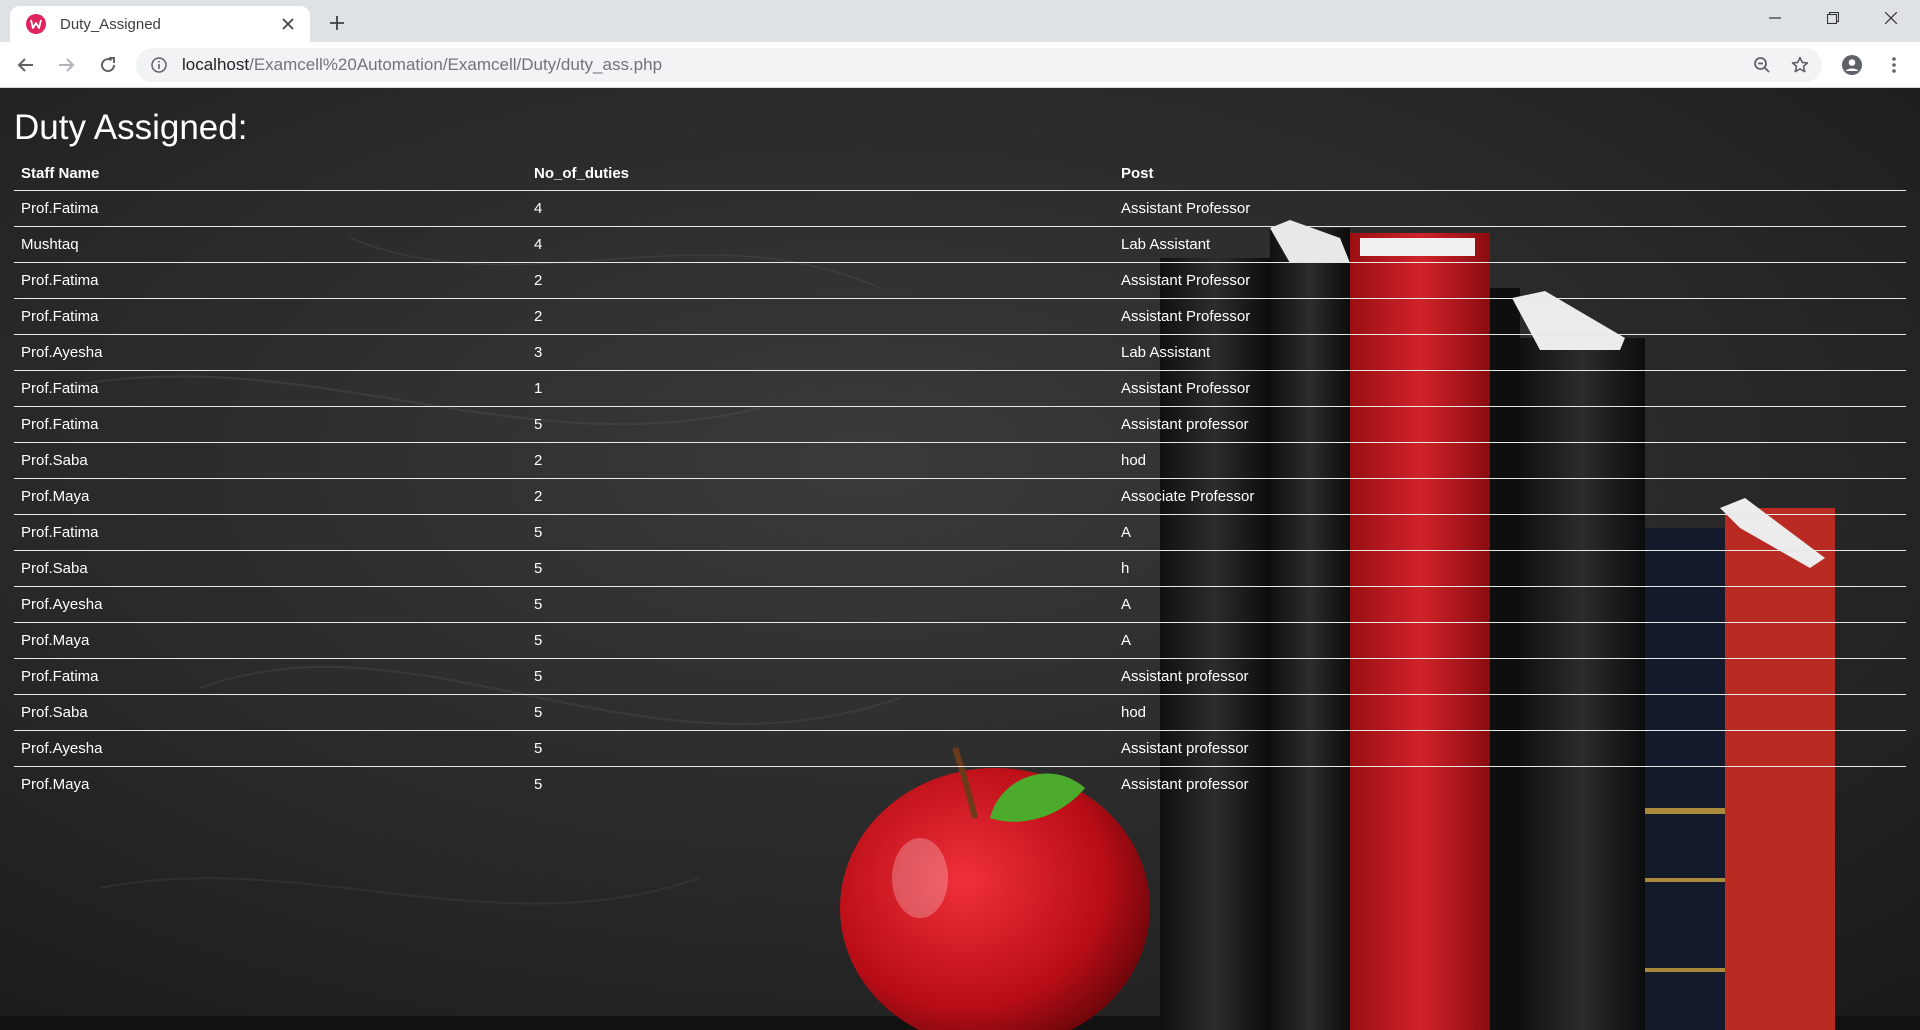 The width and height of the screenshot is (1920, 1030). I want to click on duties-count-cell: 1, so click(820, 388).